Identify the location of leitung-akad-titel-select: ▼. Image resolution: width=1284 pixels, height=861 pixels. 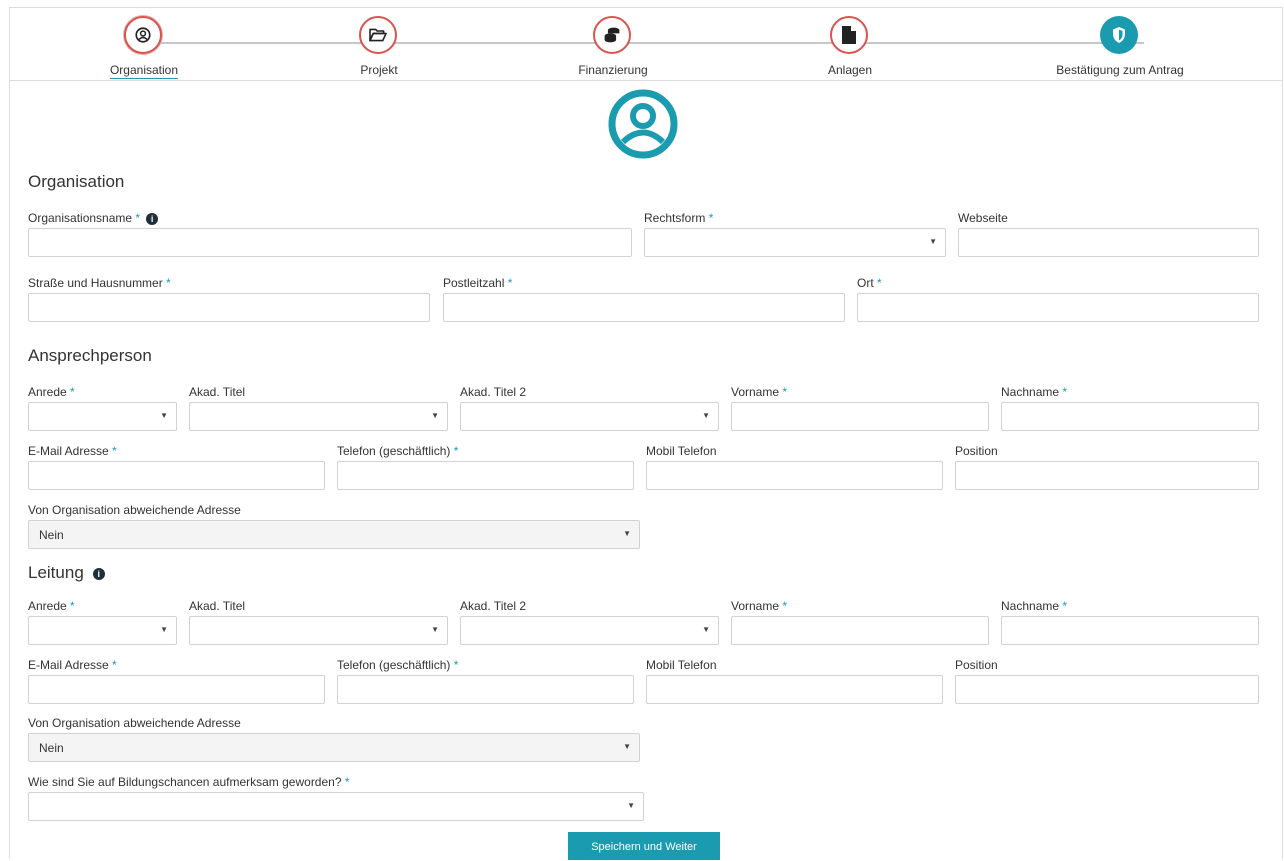
(318, 630).